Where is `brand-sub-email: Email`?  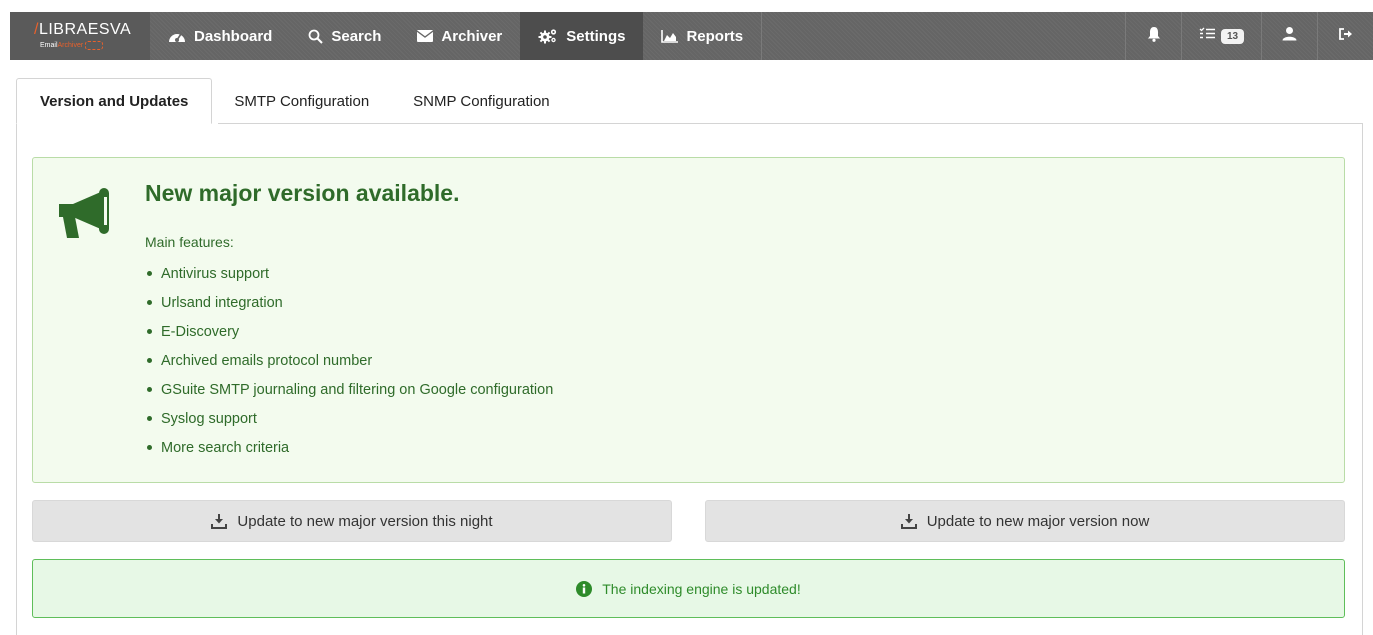
brand-sub-email: Email is located at coordinates (49, 45).